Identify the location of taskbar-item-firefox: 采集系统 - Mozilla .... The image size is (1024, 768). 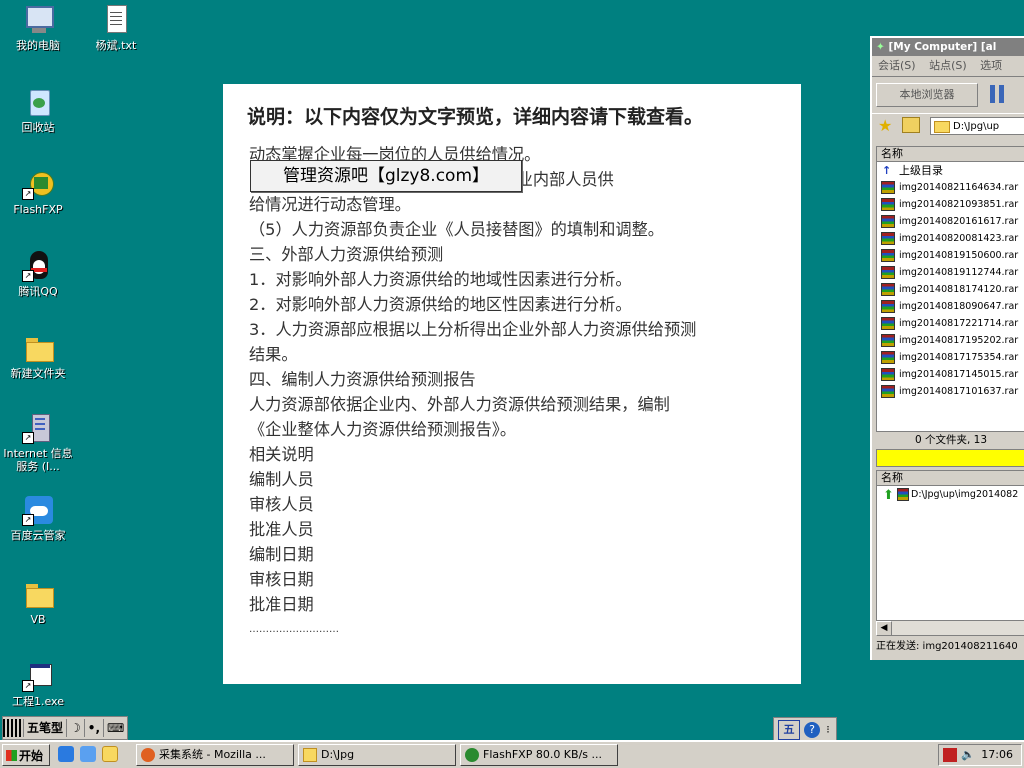
(215, 755).